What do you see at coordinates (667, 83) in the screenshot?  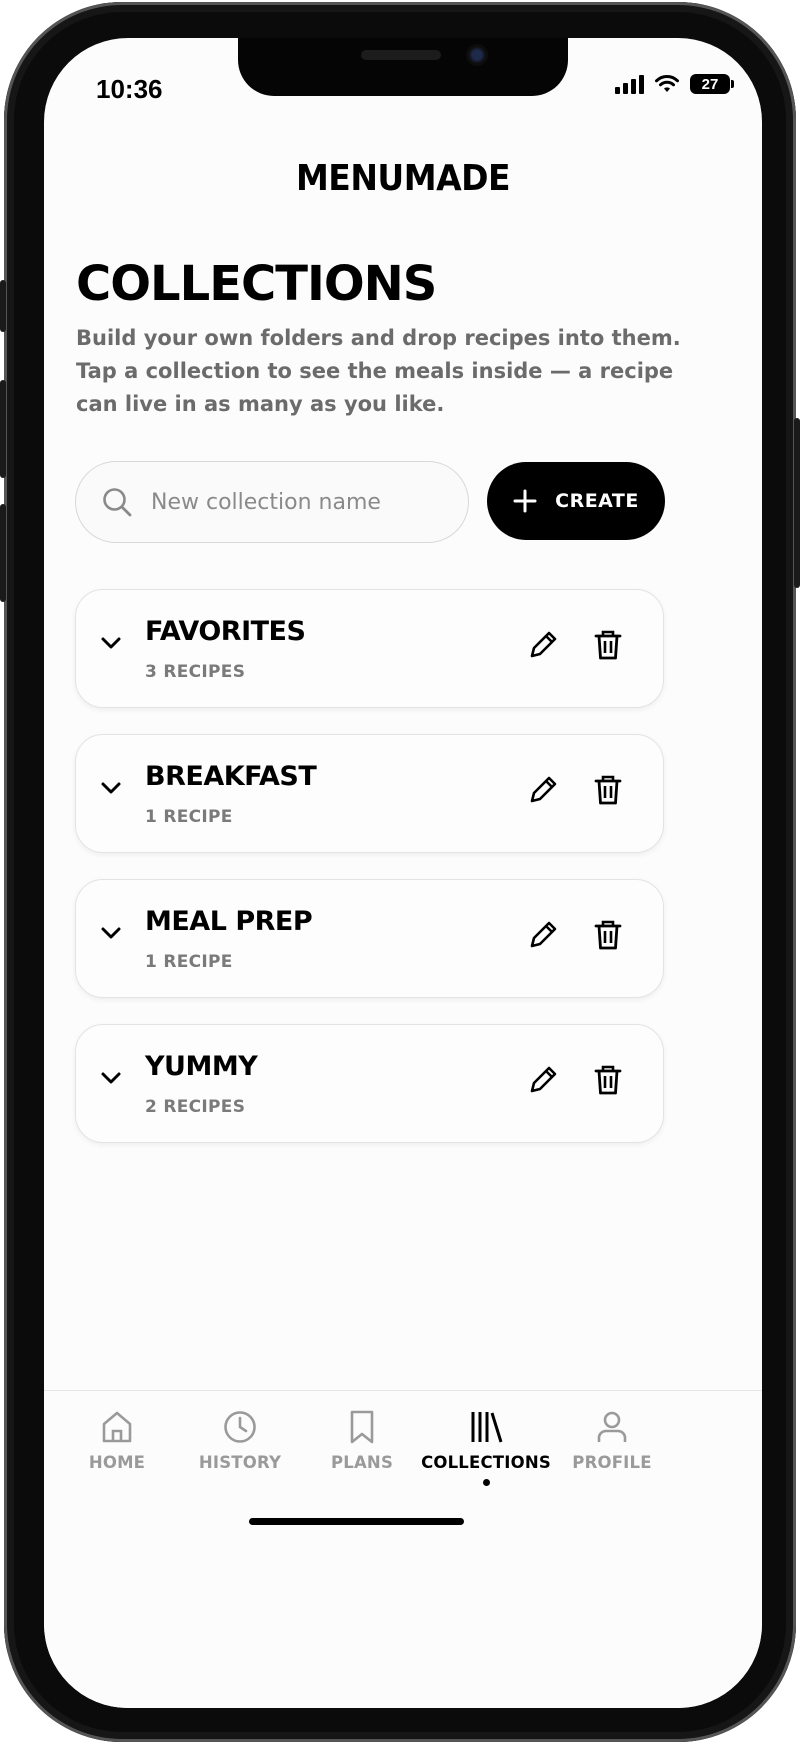 I see `wifi-icon` at bounding box center [667, 83].